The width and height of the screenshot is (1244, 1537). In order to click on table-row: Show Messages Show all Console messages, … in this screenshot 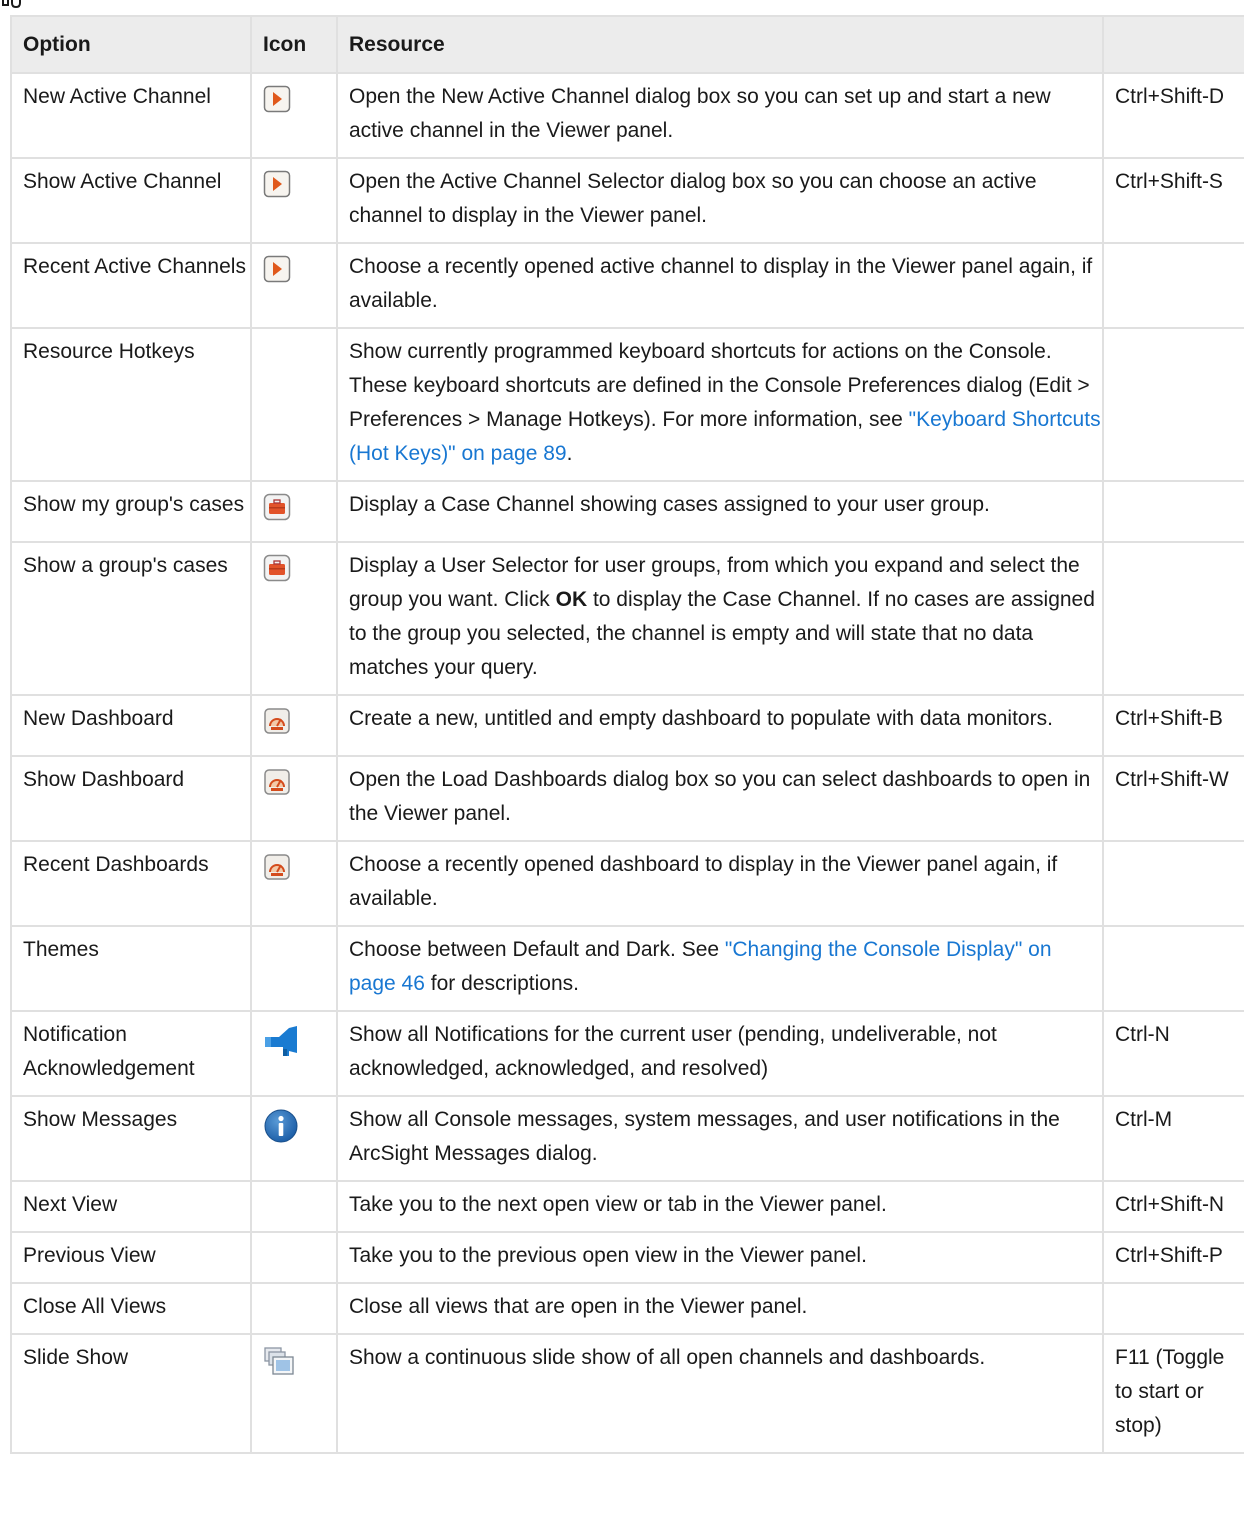, I will do `click(627, 1138)`.